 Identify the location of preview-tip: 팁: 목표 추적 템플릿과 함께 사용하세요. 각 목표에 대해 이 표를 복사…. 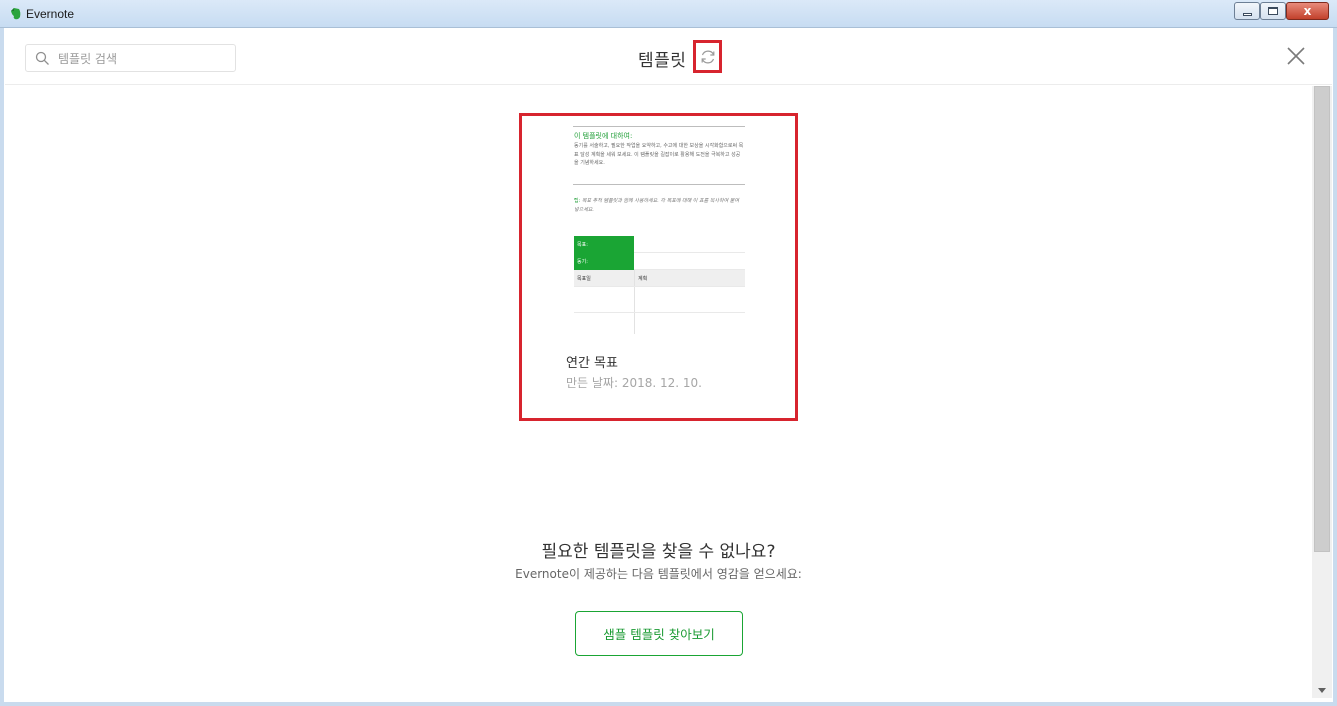
(659, 205).